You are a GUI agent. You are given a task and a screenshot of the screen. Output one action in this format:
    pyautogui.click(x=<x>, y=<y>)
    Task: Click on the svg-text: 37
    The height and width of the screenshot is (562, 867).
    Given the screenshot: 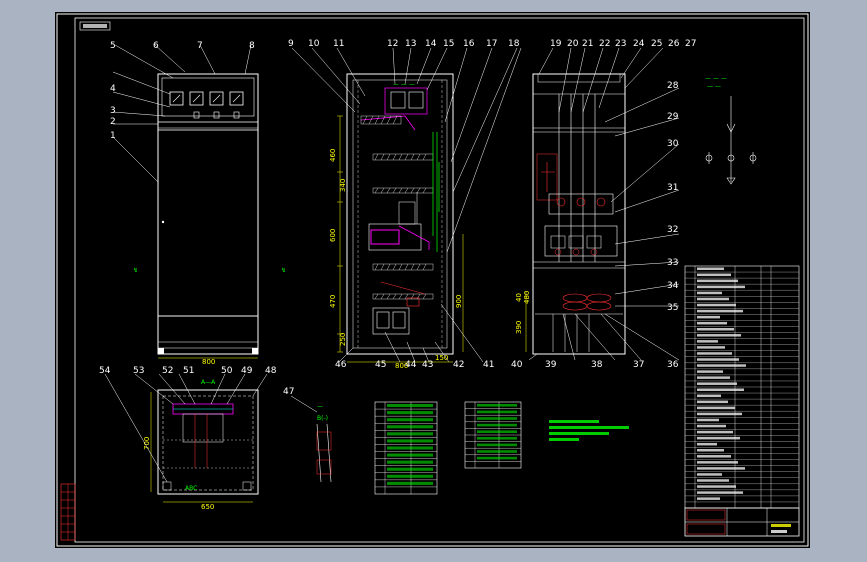 What is the action you would take?
    pyautogui.click(x=638, y=365)
    